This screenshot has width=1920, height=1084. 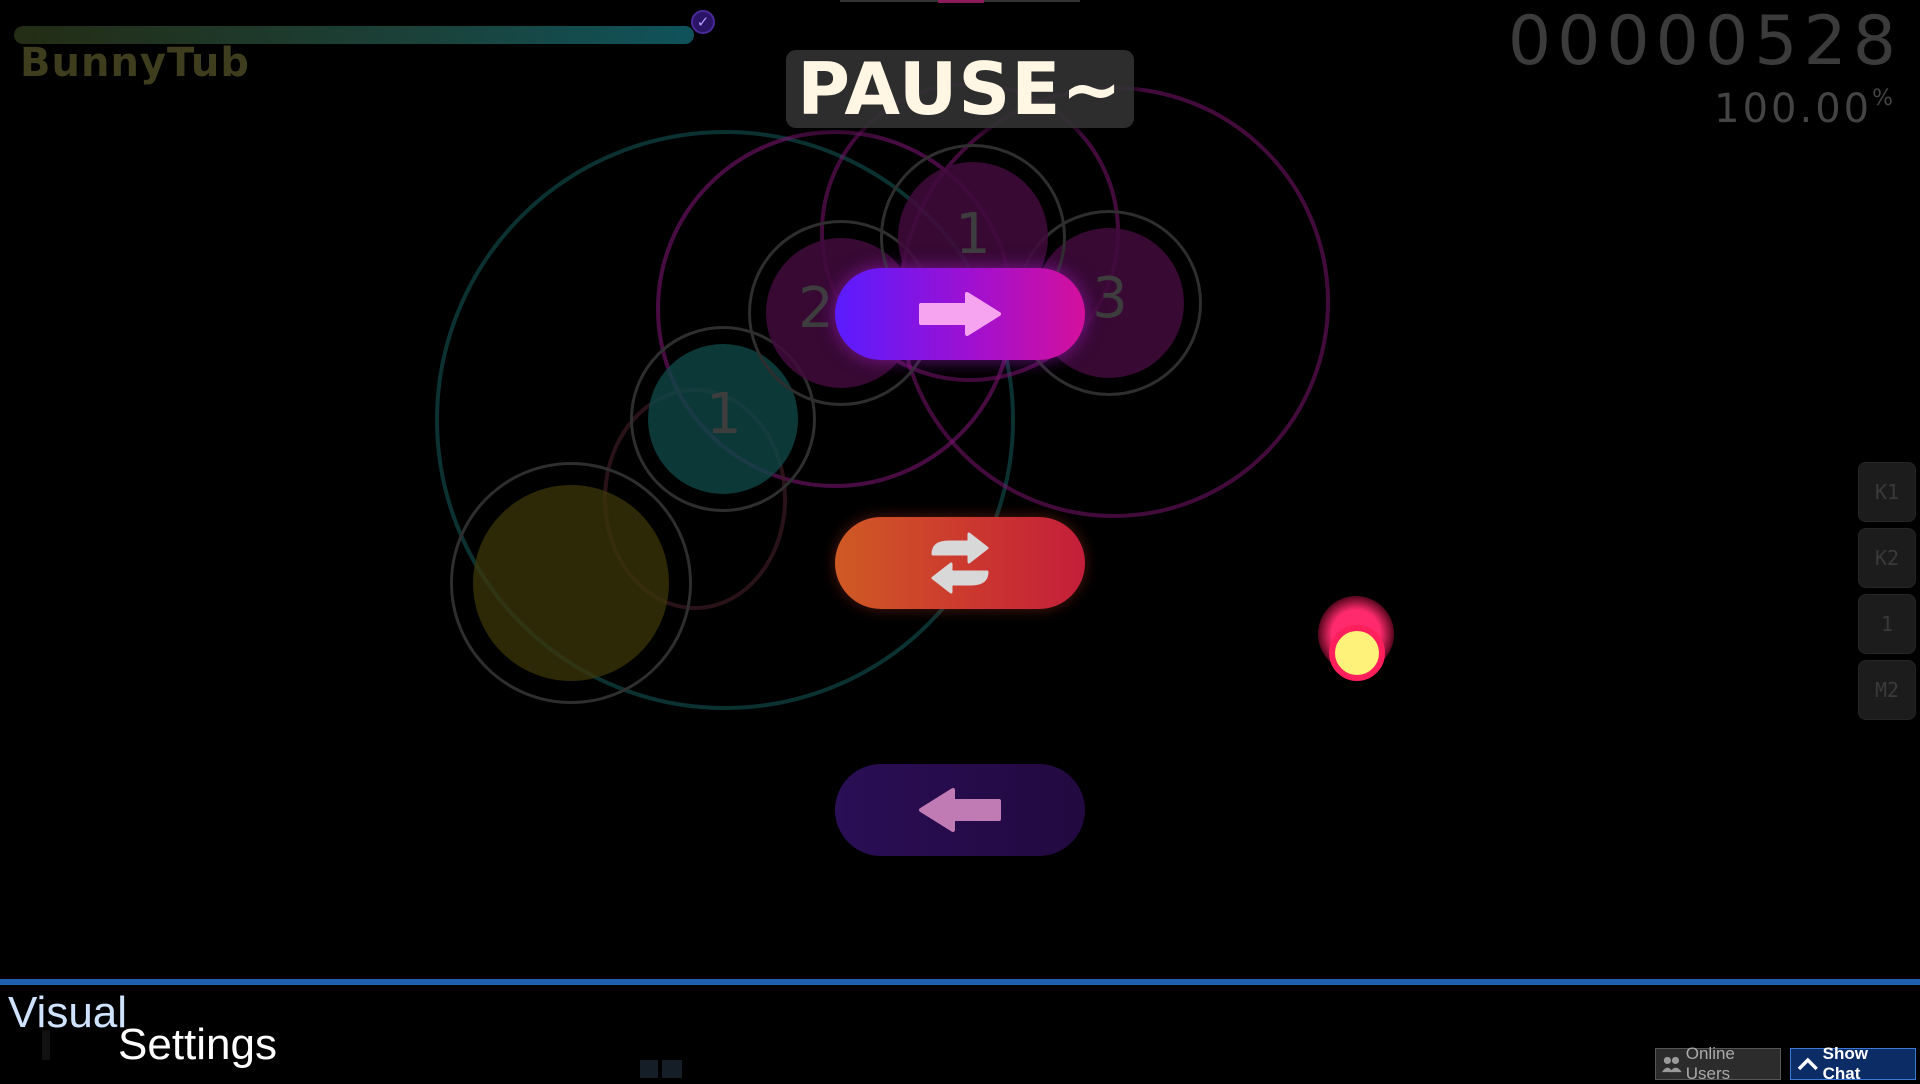 I want to click on retry-button, so click(x=960, y=563).